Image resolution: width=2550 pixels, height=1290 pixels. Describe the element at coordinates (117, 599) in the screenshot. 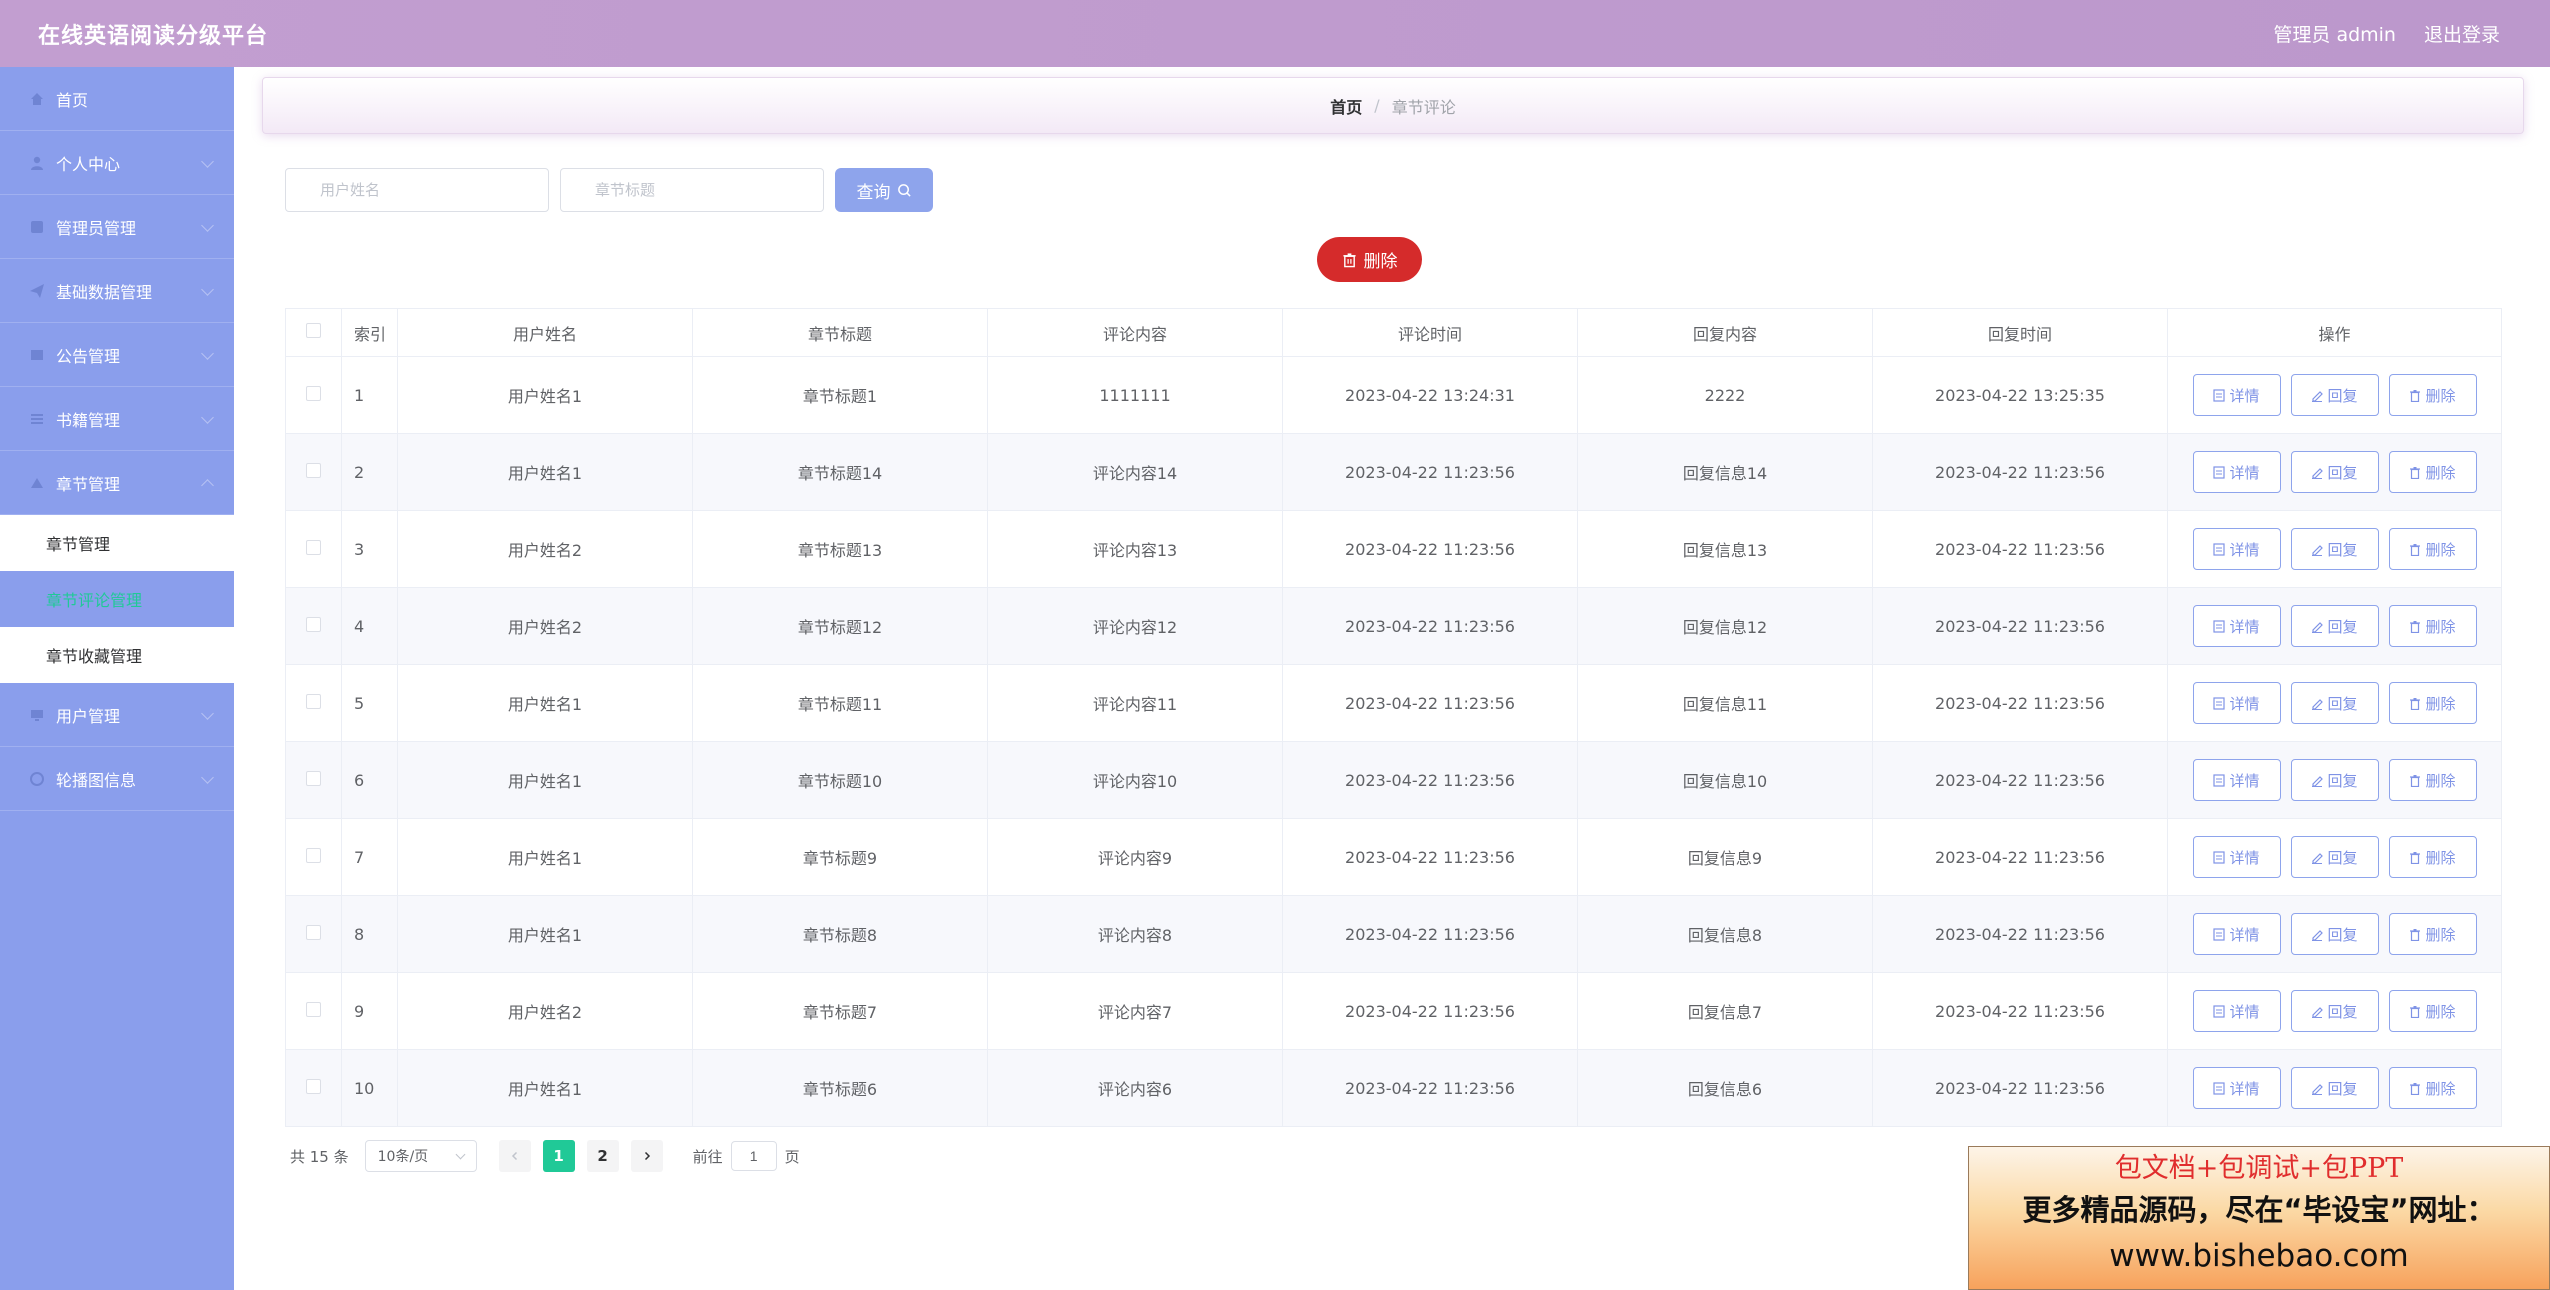

I see `sidebar-subitem-chapter-comments: 章节评论管理` at that location.